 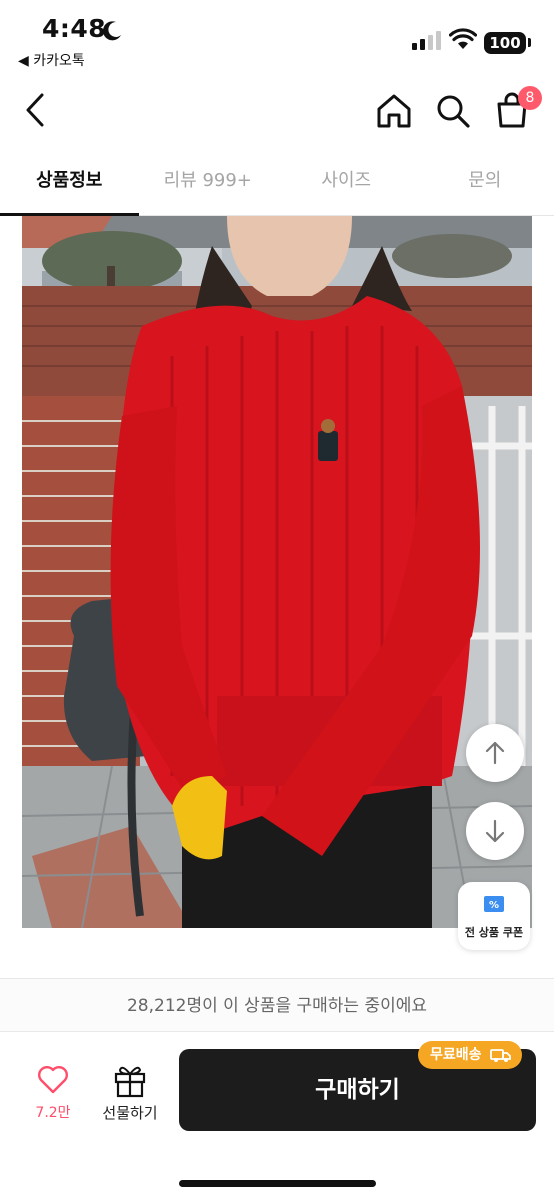 I want to click on status-bar: 4:48 ◀ 카카오톡 100, so click(x=277, y=37).